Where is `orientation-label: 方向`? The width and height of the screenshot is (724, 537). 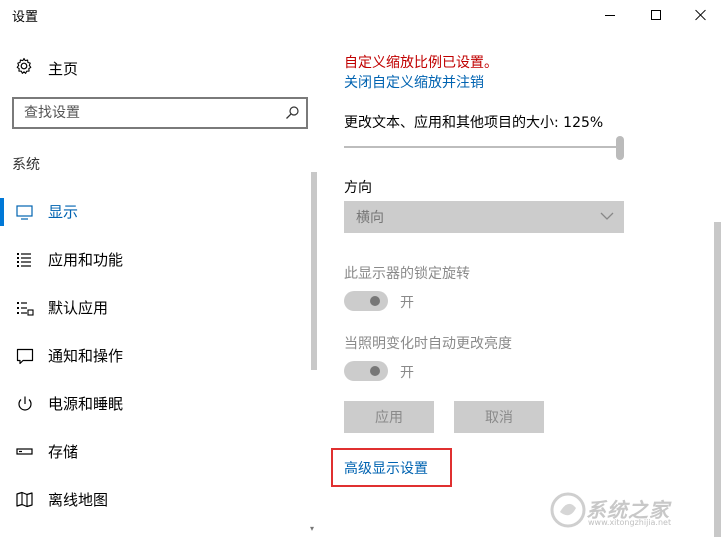 orientation-label: 方向 is located at coordinates (358, 188).